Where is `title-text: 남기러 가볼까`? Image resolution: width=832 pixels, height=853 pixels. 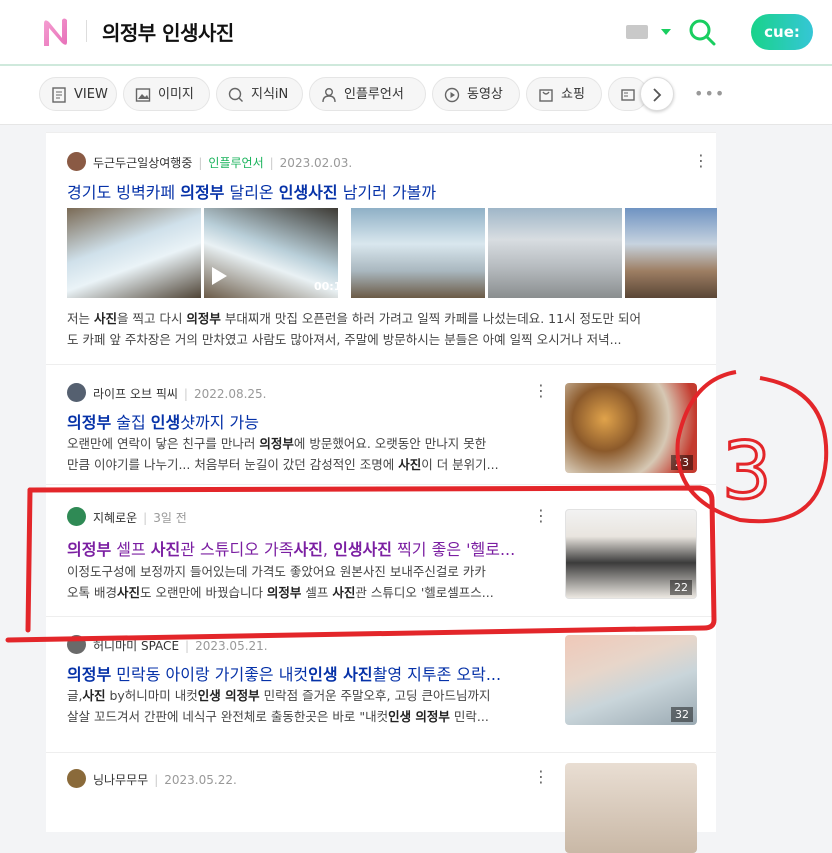
title-text: 남기러 가볼까 is located at coordinates (387, 192).